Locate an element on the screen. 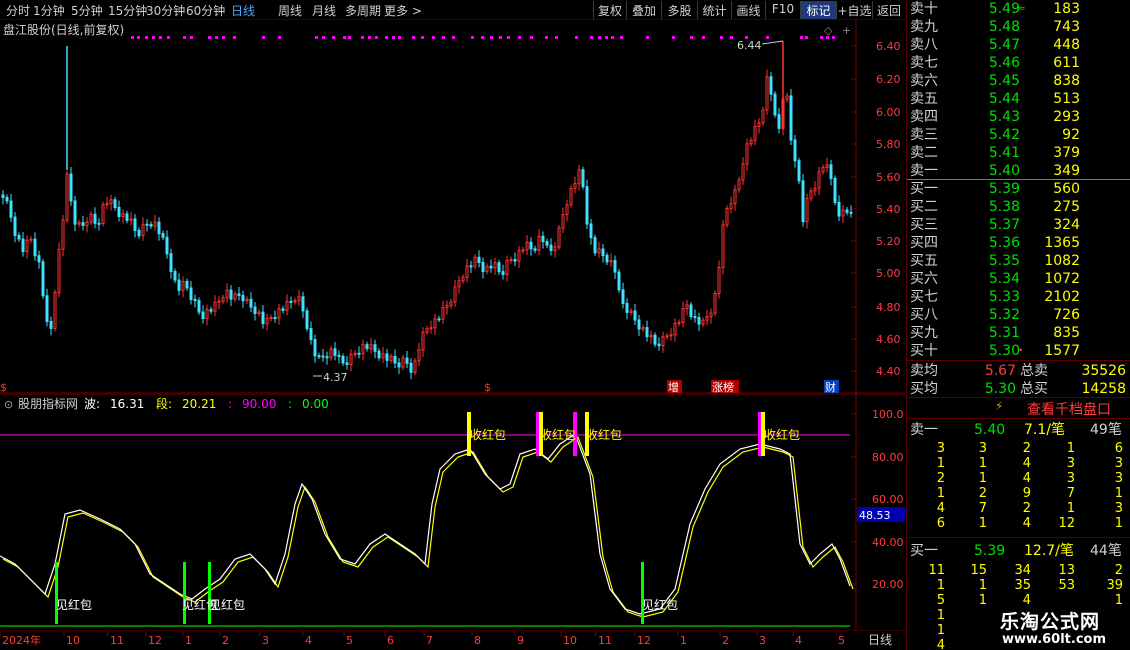 The height and width of the screenshot is (650, 1130). ask-level-row: 卖三 5.42 92 is located at coordinates (1020, 135).